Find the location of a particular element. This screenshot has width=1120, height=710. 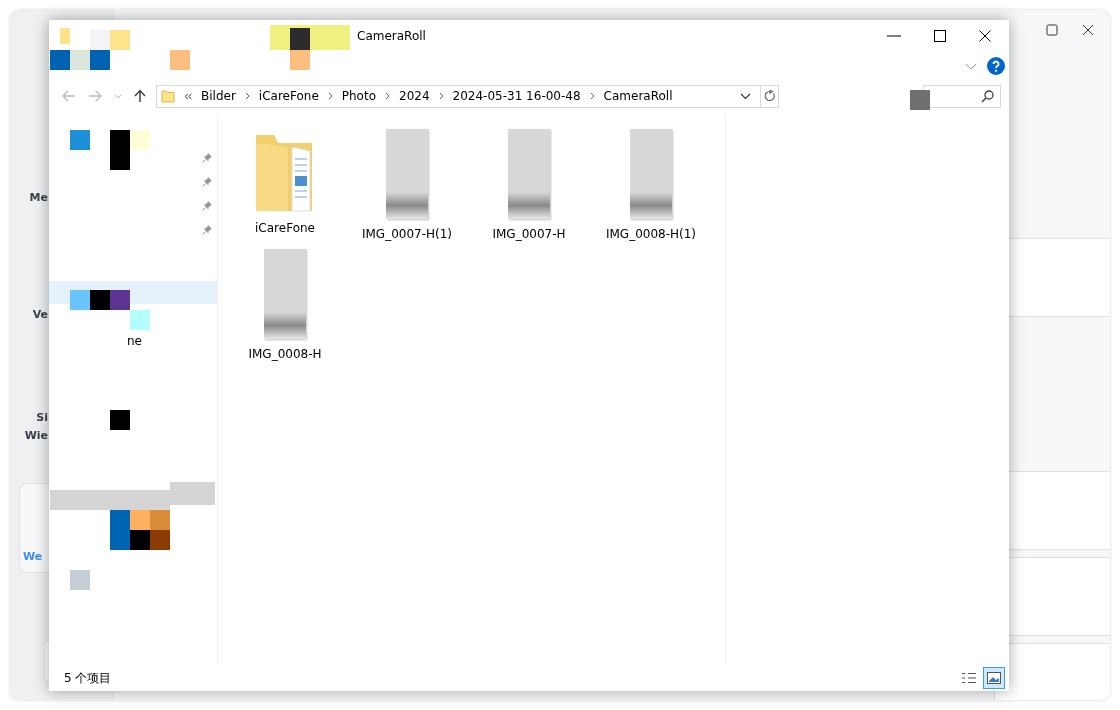

picture-icon is located at coordinates (994, 678).